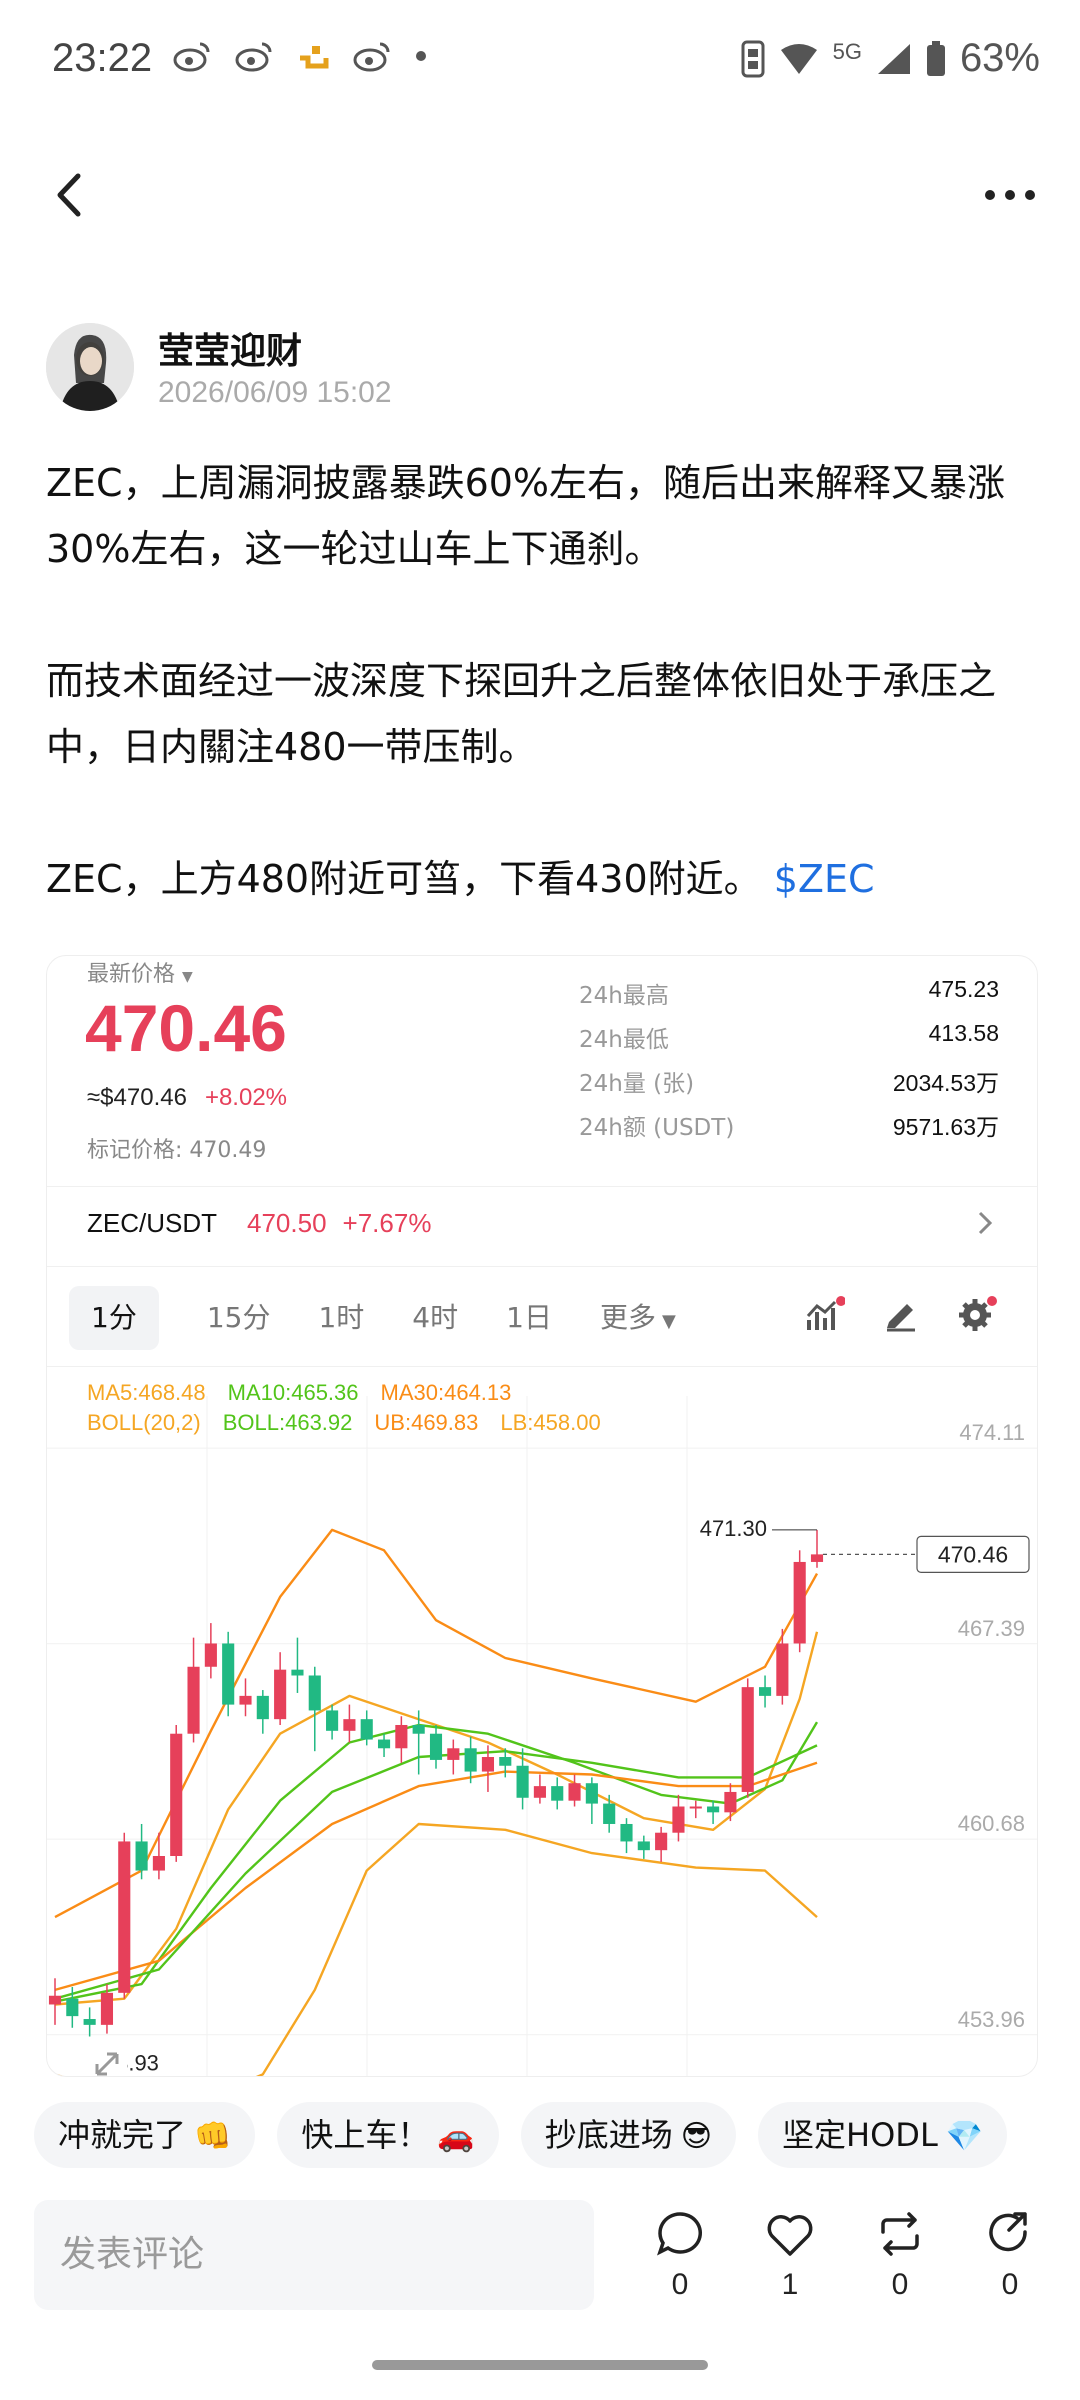 Image resolution: width=1080 pixels, height=2400 pixels. Describe the element at coordinates (991, 1628) in the screenshot. I see `y-tick-label: 467.39` at that location.